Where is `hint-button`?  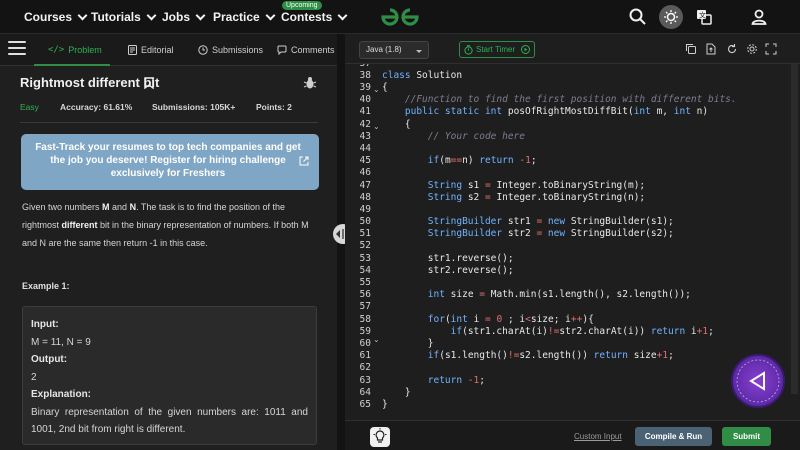
hint-button is located at coordinates (380, 437).